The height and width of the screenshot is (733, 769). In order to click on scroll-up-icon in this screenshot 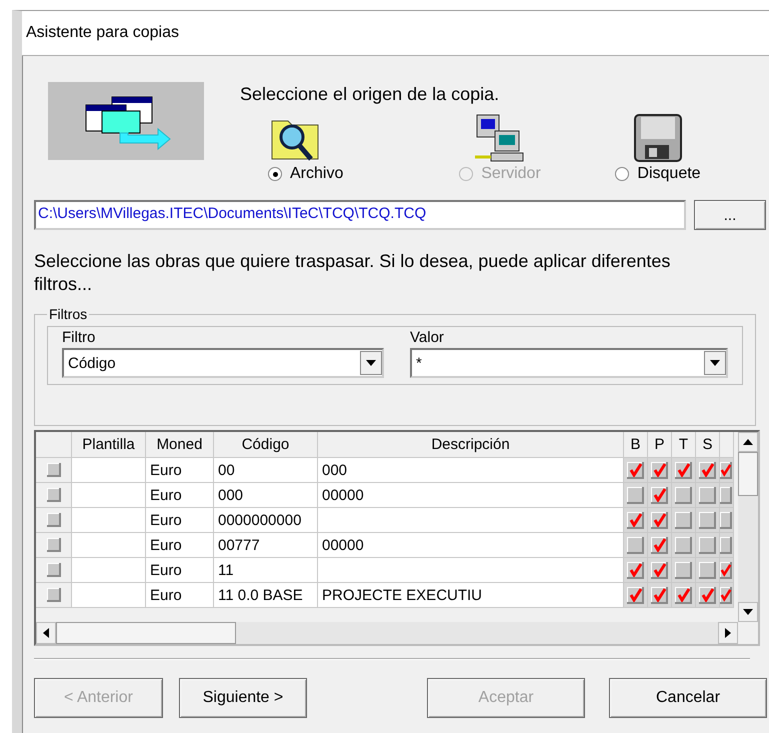, I will do `click(748, 442)`.